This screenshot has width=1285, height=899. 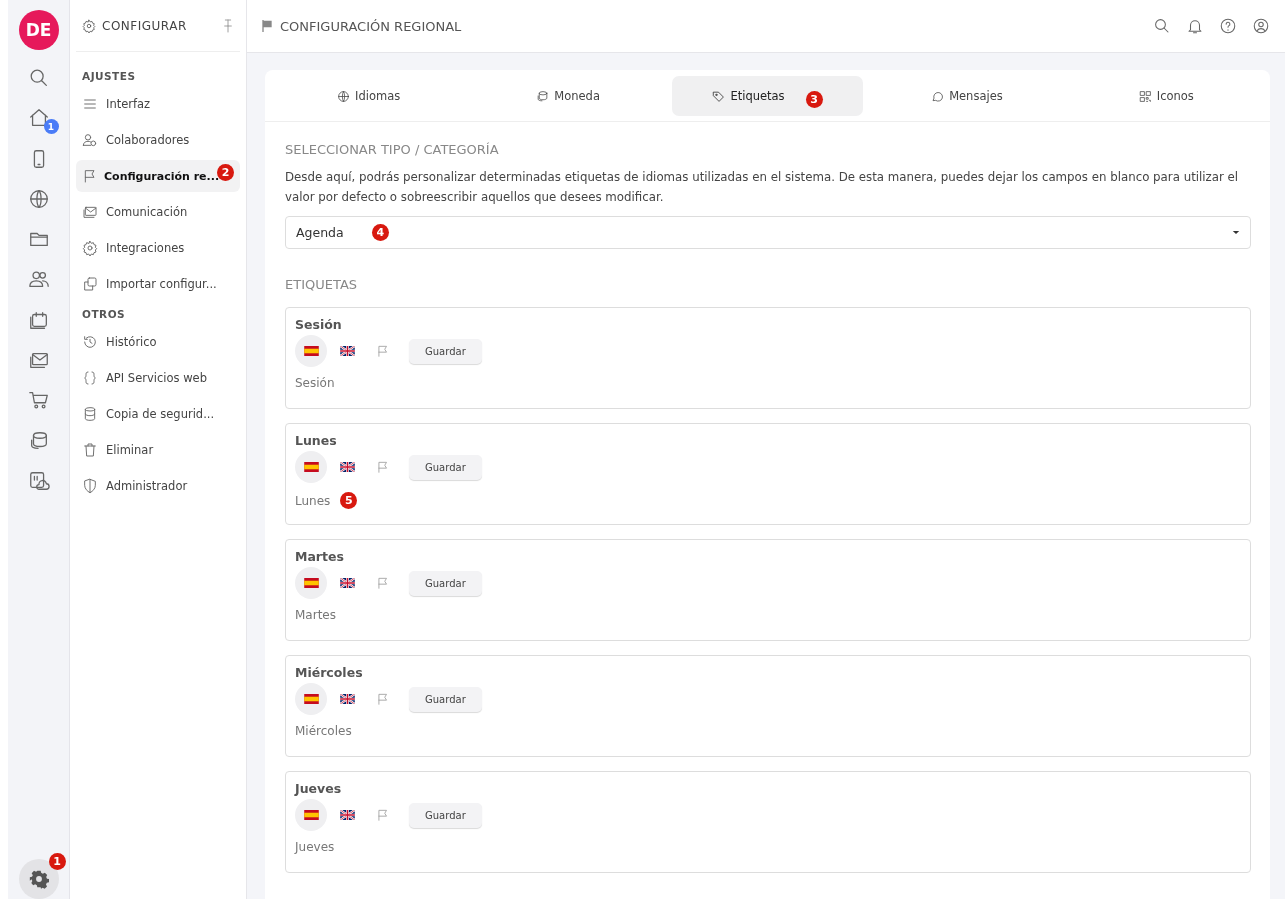 I want to click on sidebar-item: Interfaz, so click(x=158, y=104).